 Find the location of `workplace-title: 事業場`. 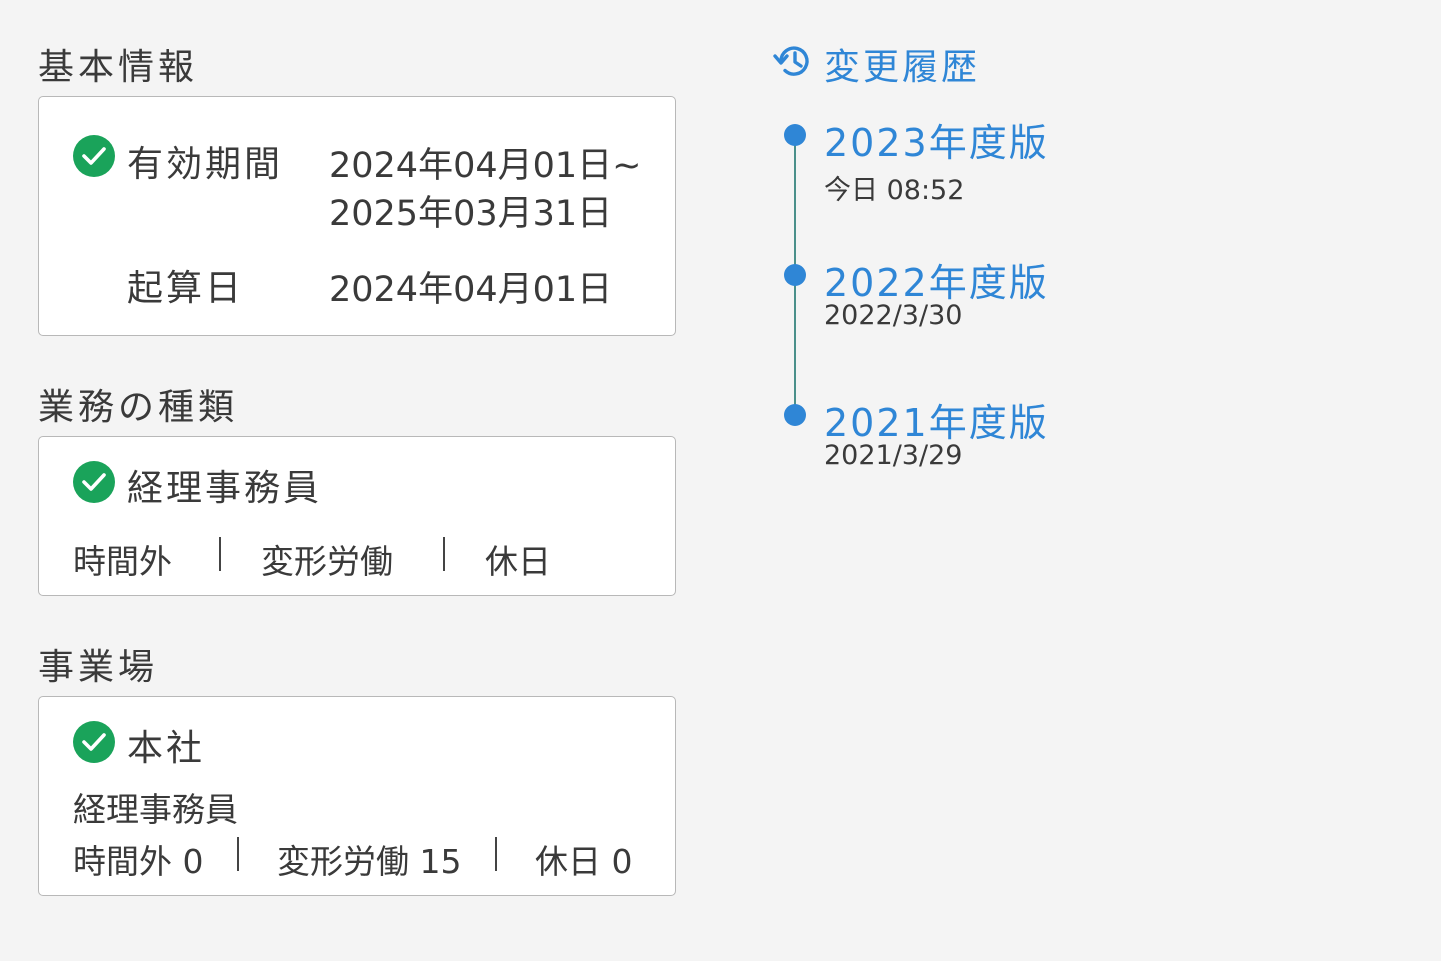

workplace-title: 事業場 is located at coordinates (98, 667).